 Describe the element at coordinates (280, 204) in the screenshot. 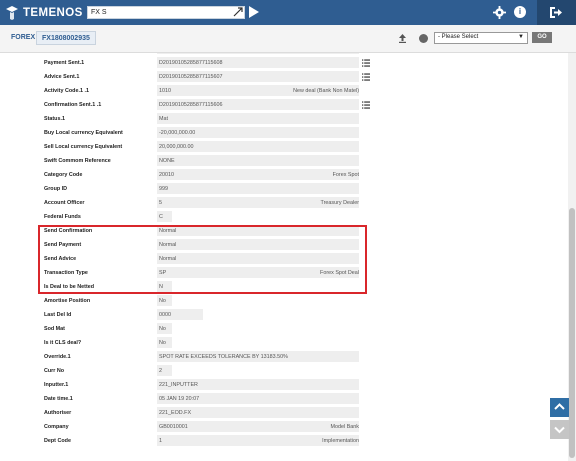

I see `field-row: Account Officer 5 Treasury Dealer` at that location.